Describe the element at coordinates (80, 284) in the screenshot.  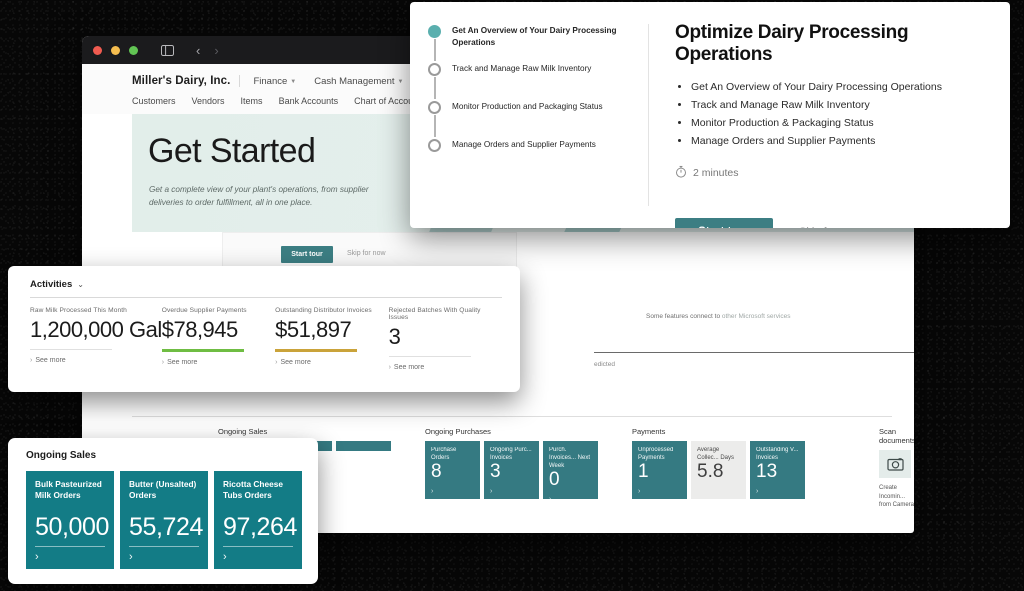
I see `chevron-down-icon: ⌄` at that location.